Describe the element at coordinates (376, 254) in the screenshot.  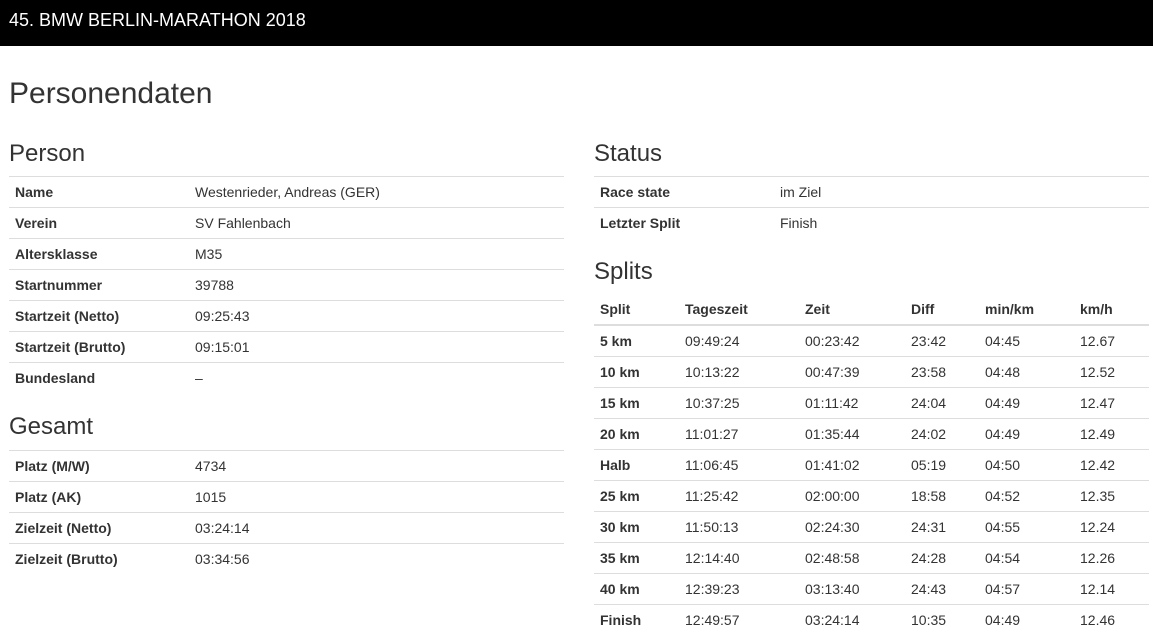
I see `row-value: M35` at that location.